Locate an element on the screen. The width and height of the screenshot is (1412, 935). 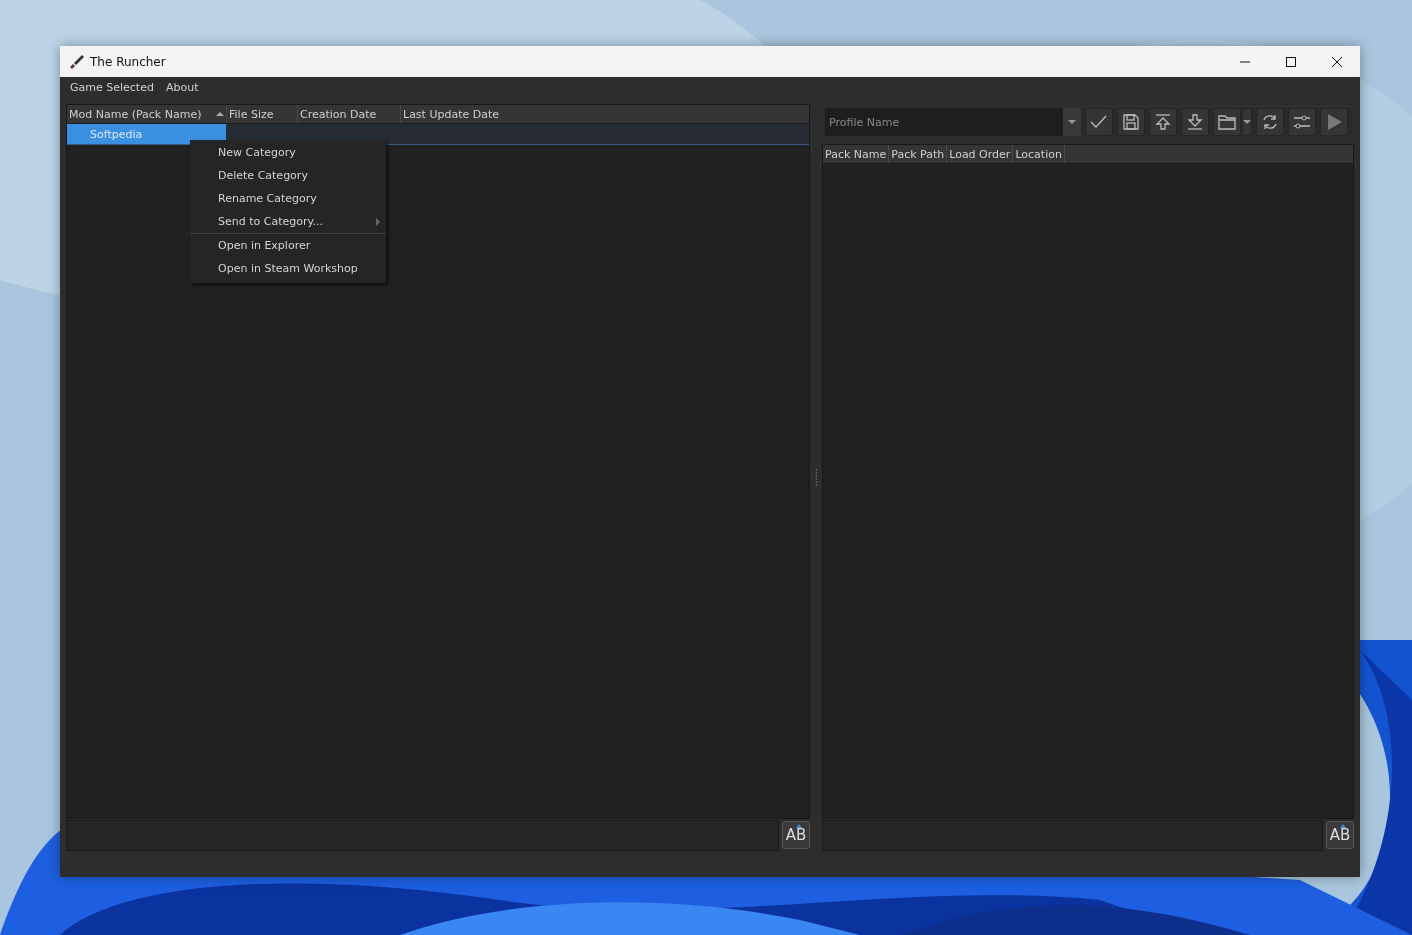
upload-button is located at coordinates (1163, 122).